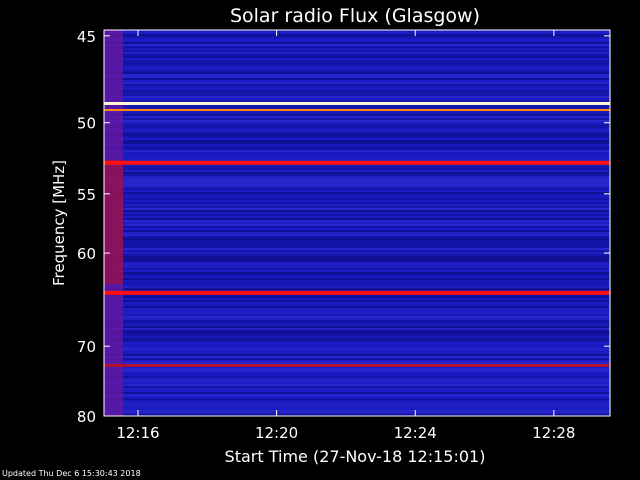  What do you see at coordinates (86, 417) in the screenshot?
I see `y-tick-label: 80` at bounding box center [86, 417].